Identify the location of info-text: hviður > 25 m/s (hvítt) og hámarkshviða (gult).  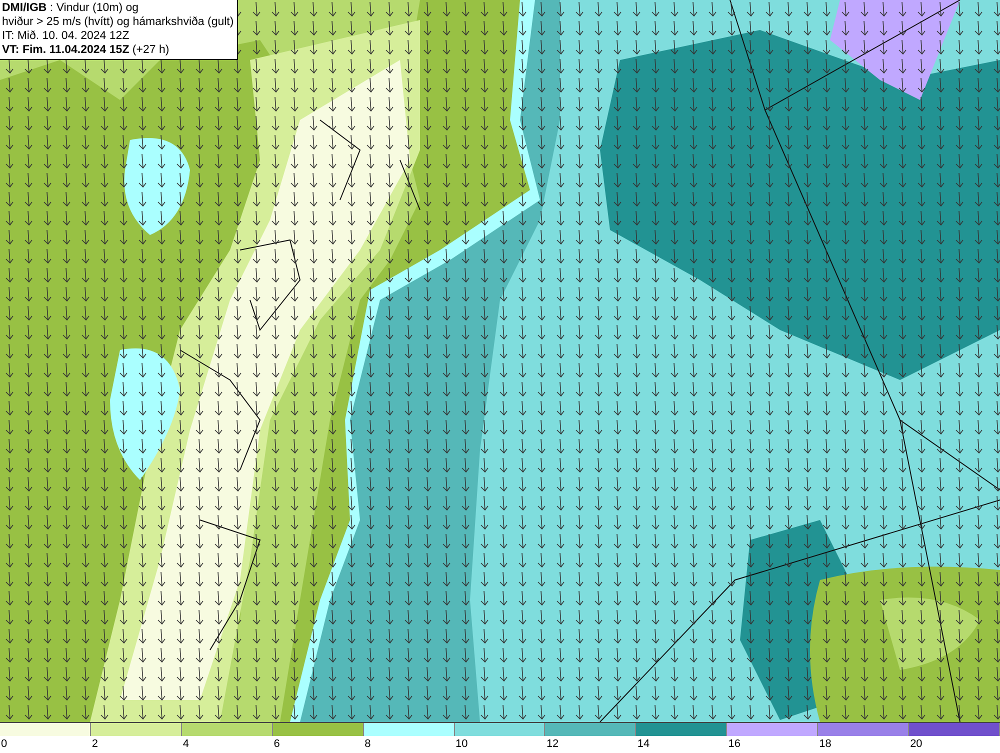
(118, 22).